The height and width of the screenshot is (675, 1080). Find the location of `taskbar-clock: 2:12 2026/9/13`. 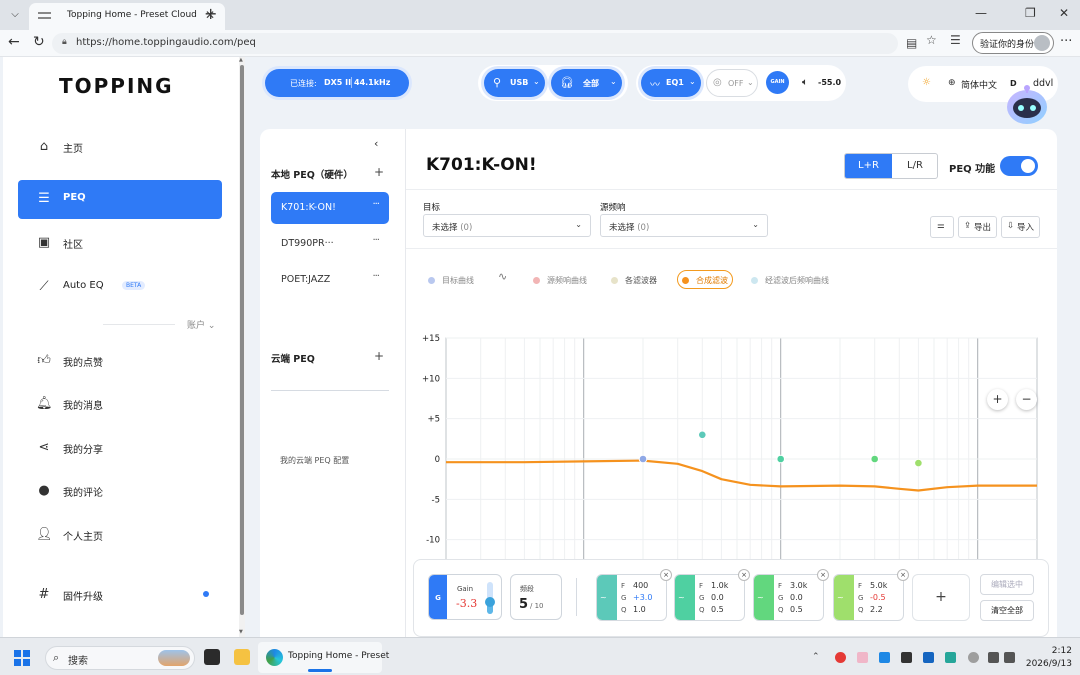

taskbar-clock: 2:12 2026/9/13 is located at coordinates (1047, 658).